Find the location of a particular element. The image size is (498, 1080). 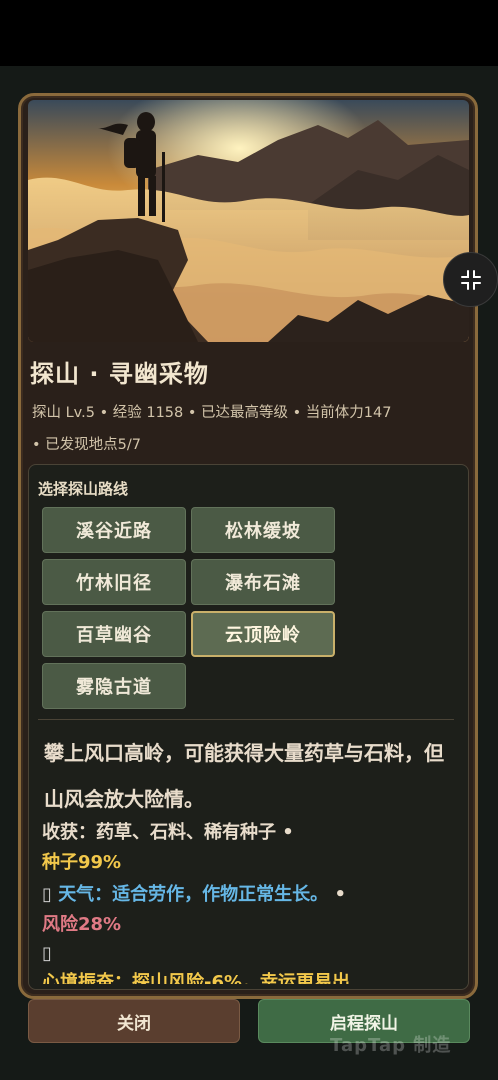

route-button-waterfall-shoal: 瀑布石滩 is located at coordinates (263, 582).